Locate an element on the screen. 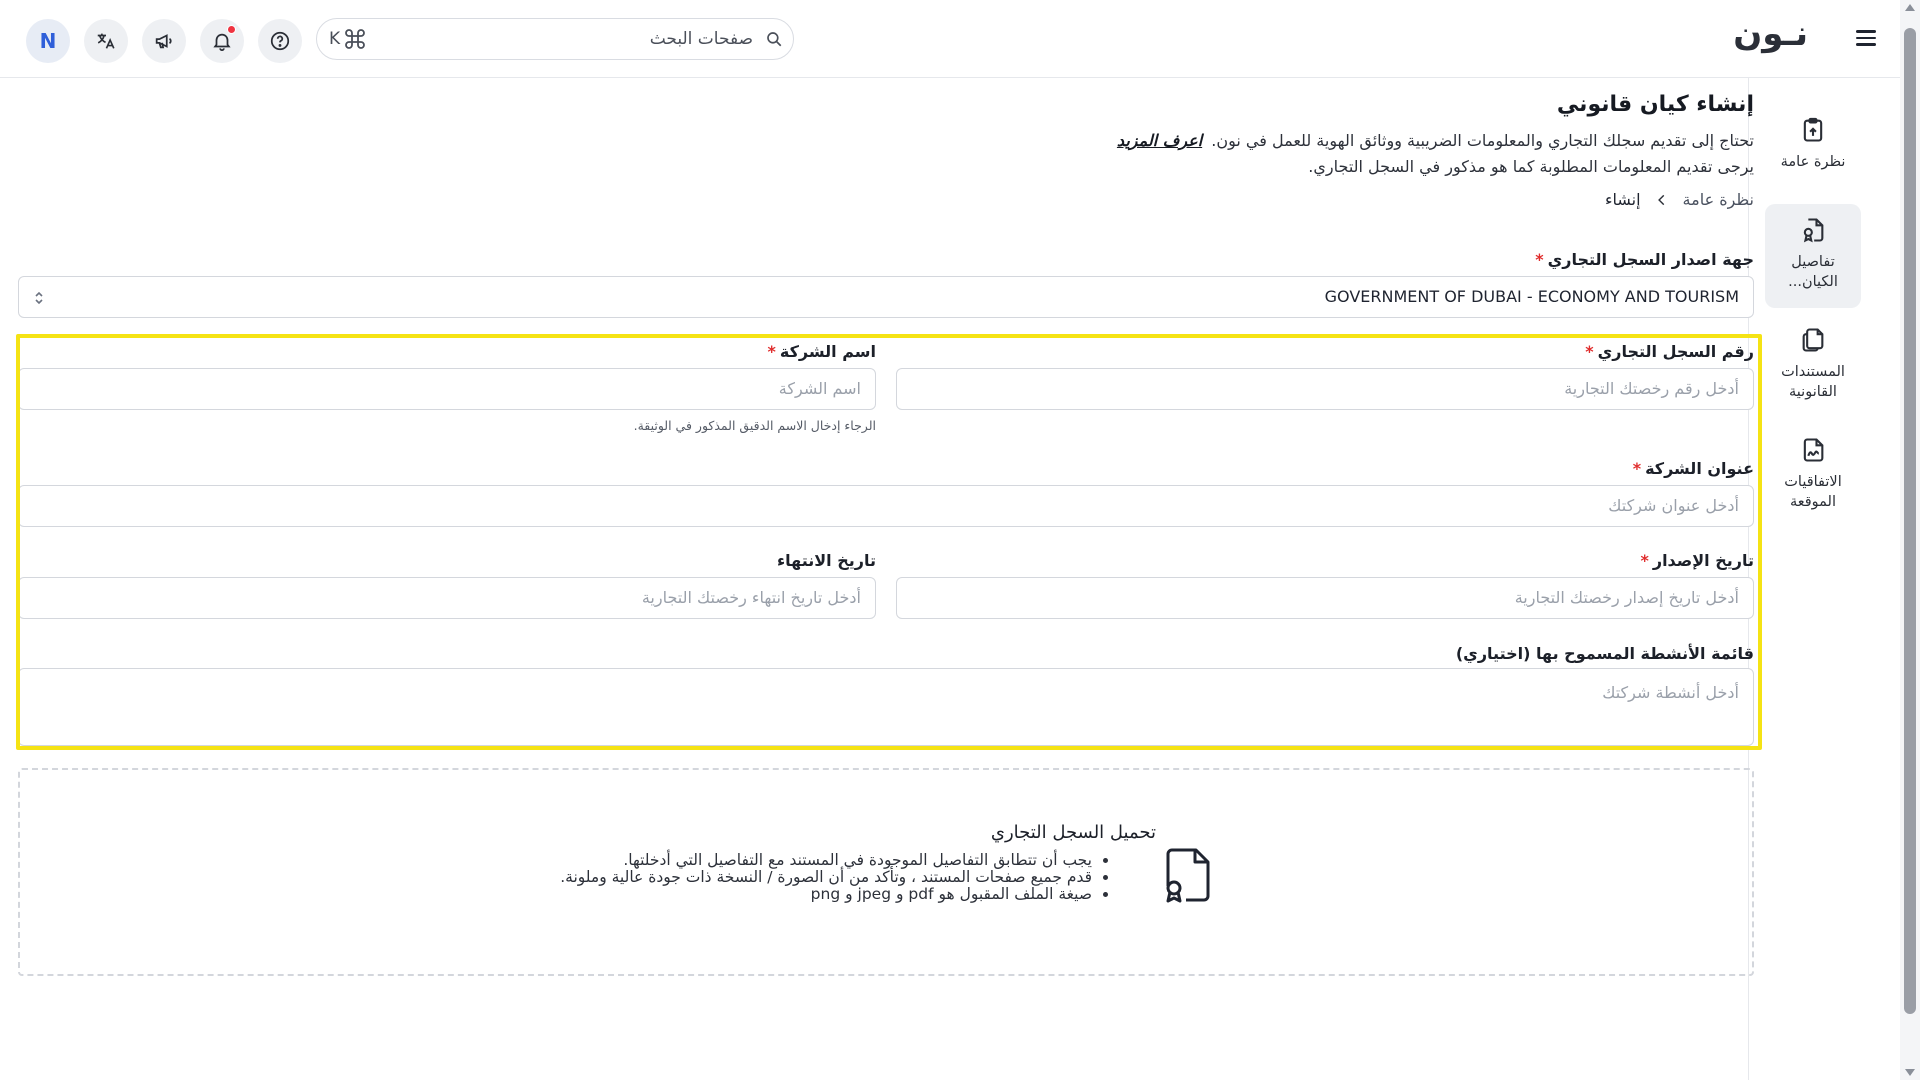  breadcrumb: نظرة عامة إنشاء is located at coordinates (1679, 199).